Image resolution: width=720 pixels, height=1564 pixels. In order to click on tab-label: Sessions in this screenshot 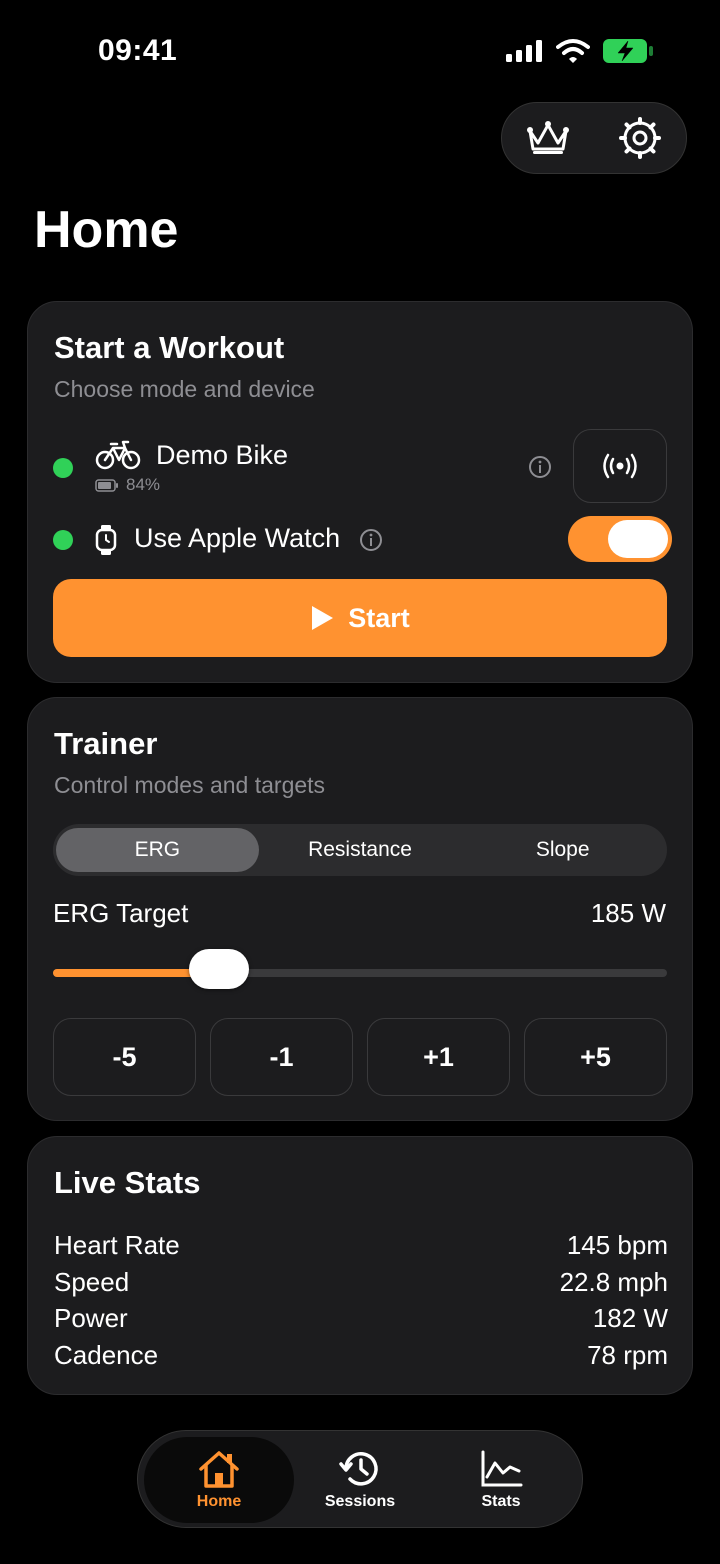, I will do `click(360, 1501)`.